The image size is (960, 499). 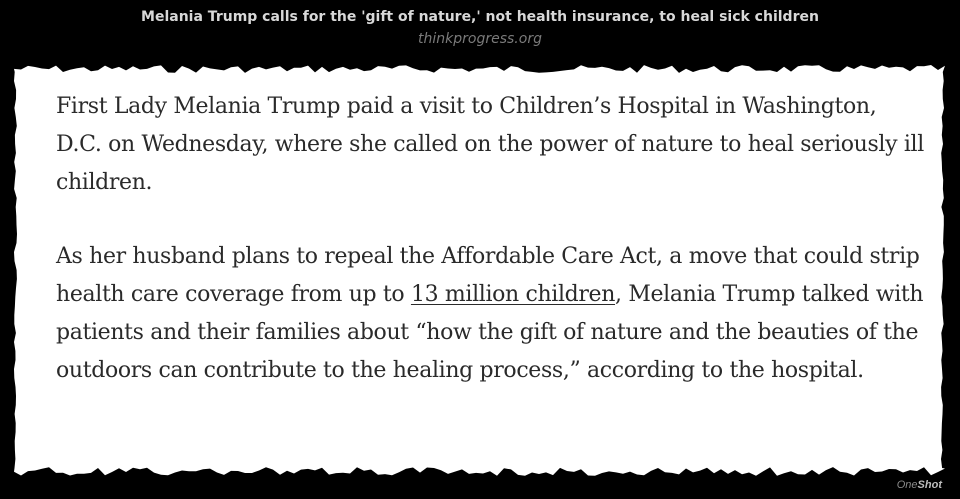 I want to click on watermark-shot: Shot, so click(x=929, y=485).